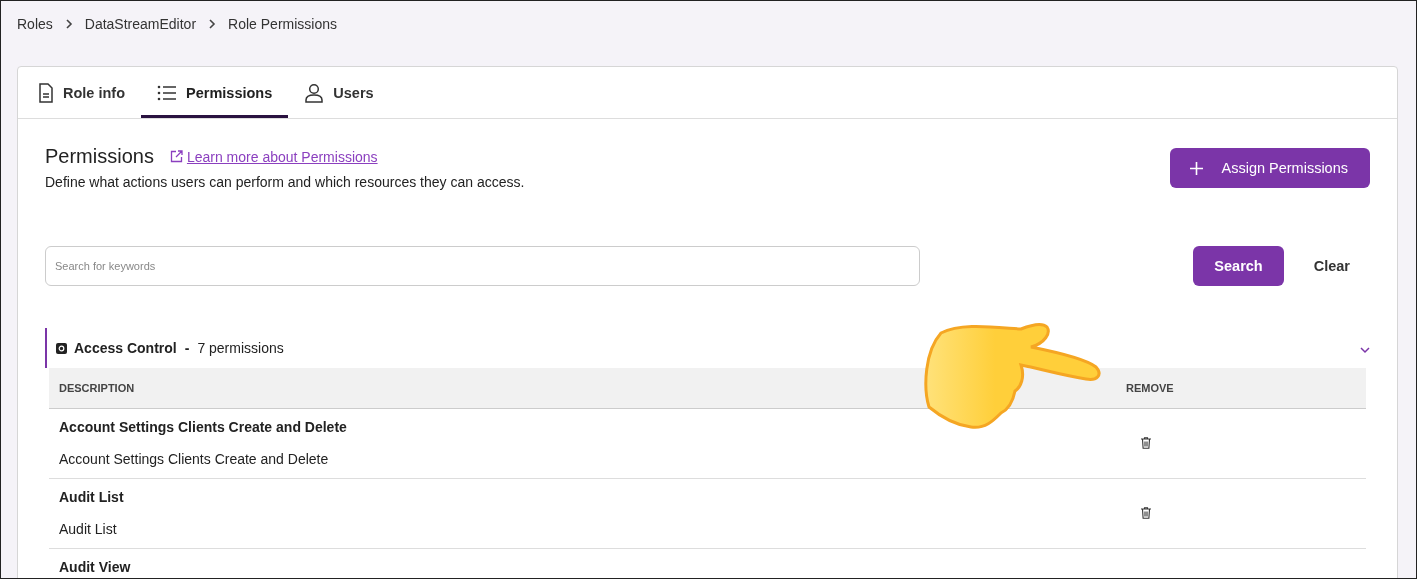 The width and height of the screenshot is (1417, 579). What do you see at coordinates (46, 92) in the screenshot?
I see `document-icon` at bounding box center [46, 92].